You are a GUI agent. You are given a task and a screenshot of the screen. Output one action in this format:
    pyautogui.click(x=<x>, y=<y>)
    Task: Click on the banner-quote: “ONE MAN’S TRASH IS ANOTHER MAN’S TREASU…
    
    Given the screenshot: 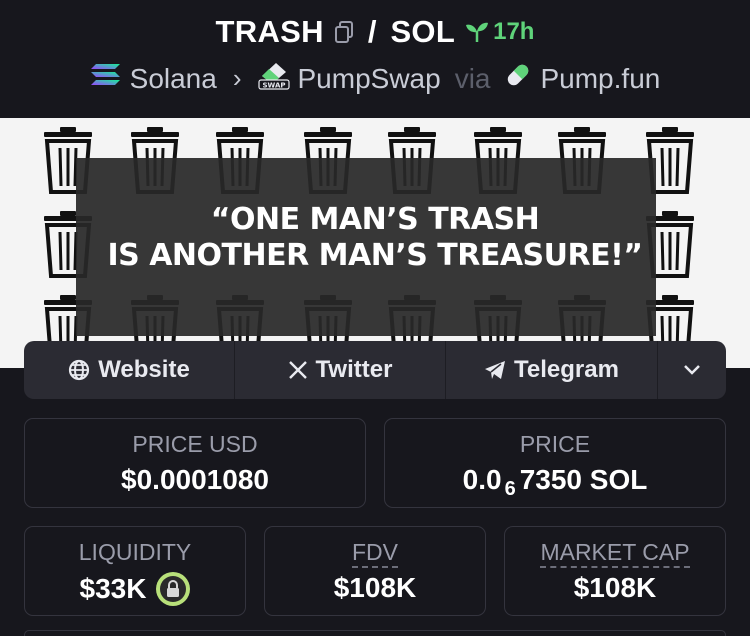 What is the action you would take?
    pyautogui.click(x=375, y=238)
    